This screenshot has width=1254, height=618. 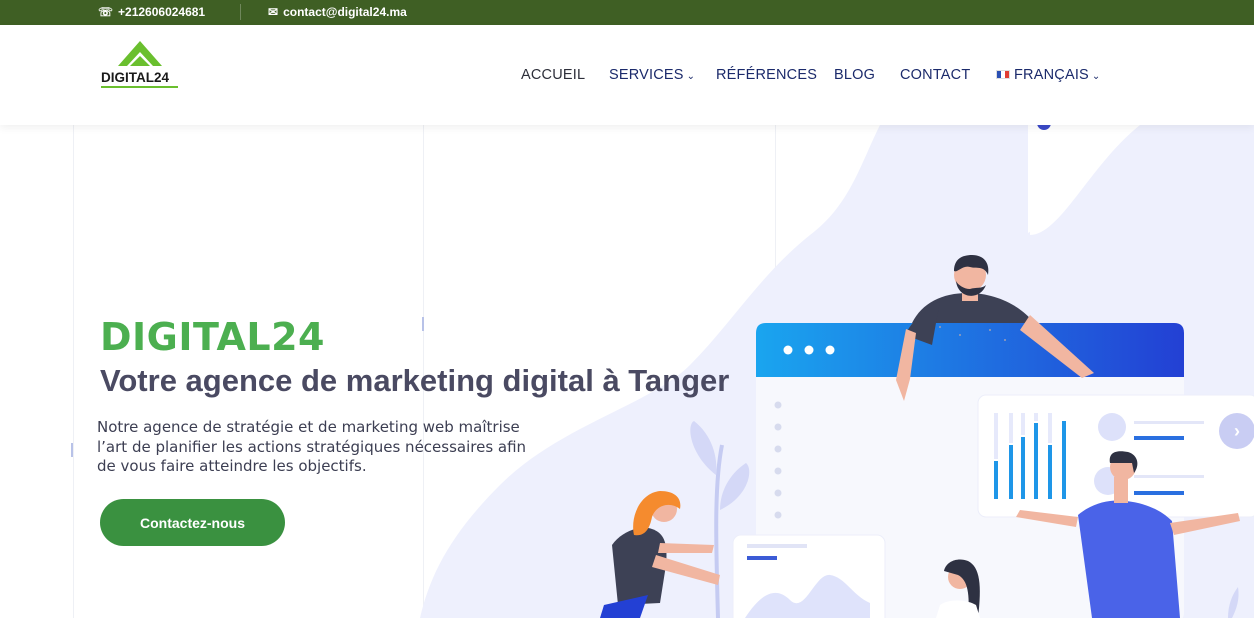 I want to click on nav-accueil: ACCUEIL, so click(x=553, y=75).